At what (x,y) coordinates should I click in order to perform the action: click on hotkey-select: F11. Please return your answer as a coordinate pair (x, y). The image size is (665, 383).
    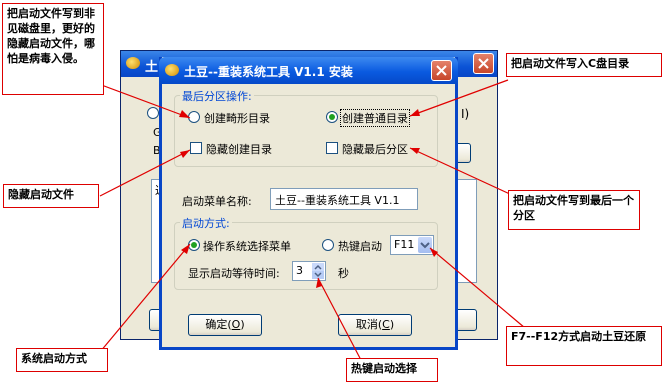
    Looking at the image, I should click on (412, 245).